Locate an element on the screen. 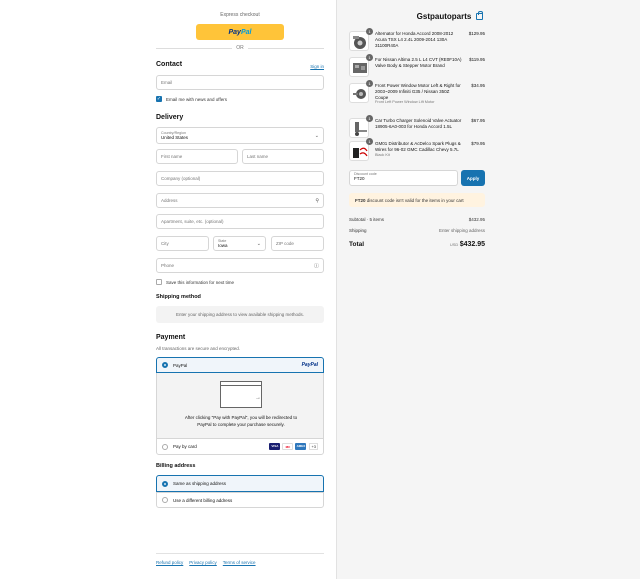 The image size is (640, 579). address-placeholder: Address is located at coordinates (169, 200).